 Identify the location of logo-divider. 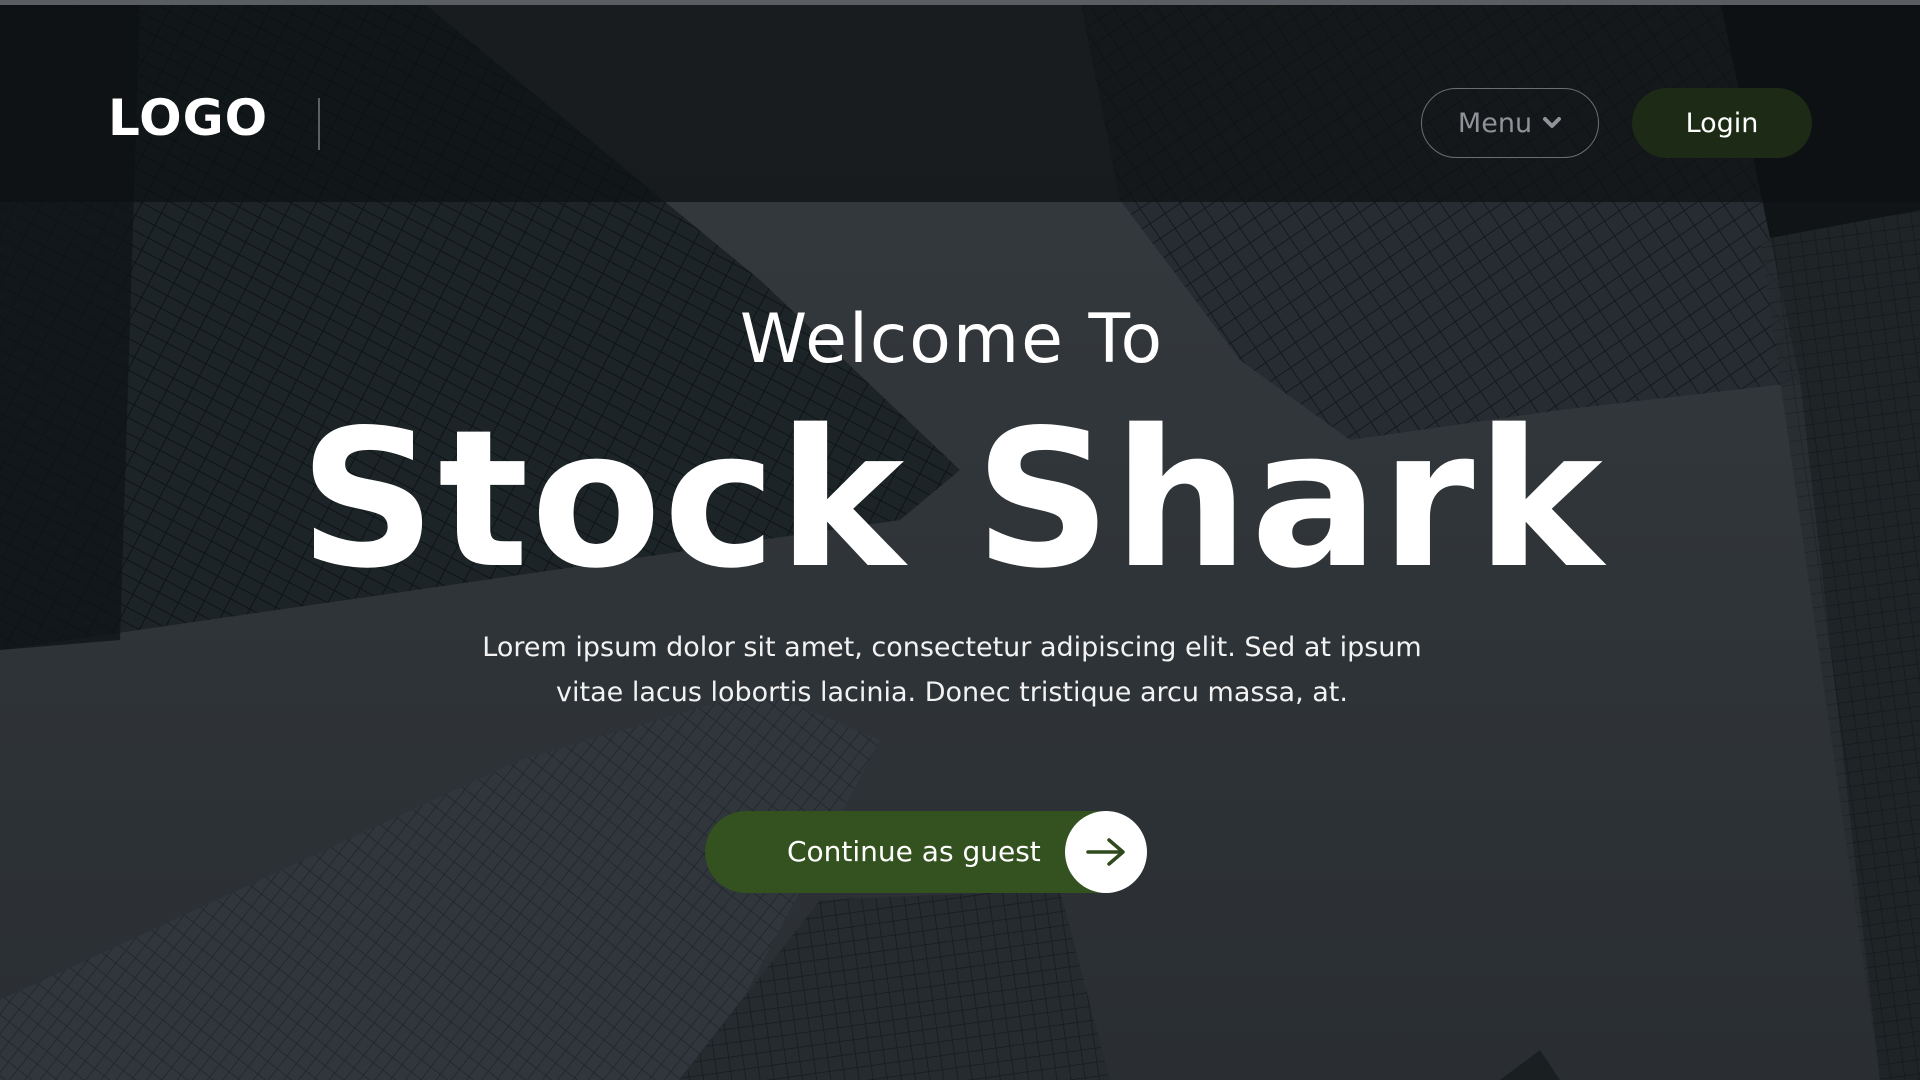
(319, 124).